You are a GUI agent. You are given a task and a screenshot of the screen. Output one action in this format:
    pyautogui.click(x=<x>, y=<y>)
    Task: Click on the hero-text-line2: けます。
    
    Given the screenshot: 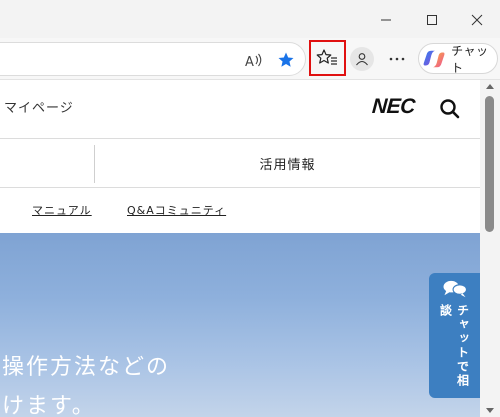 What is the action you would take?
    pyautogui.click(x=49, y=405)
    